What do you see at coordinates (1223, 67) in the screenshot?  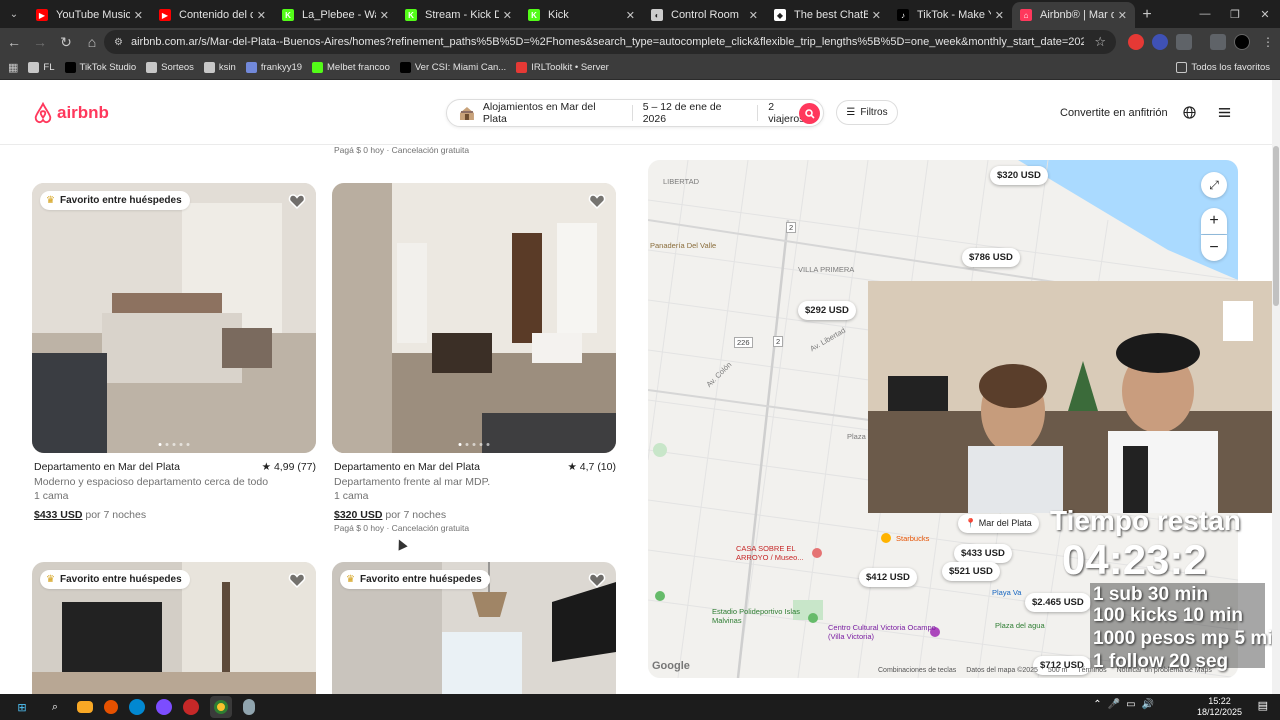 I see `all-bookmarks: Todos los favoritos` at bounding box center [1223, 67].